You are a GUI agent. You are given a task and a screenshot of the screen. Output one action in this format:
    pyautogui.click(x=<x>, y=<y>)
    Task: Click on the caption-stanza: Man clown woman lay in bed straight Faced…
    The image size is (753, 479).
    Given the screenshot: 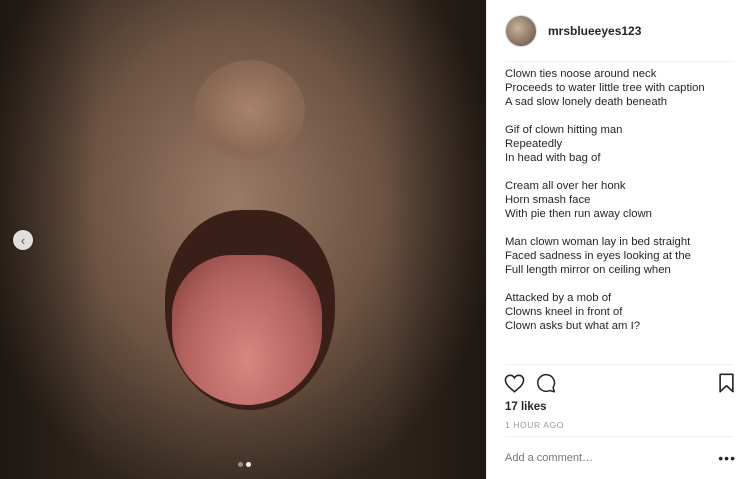 What is the action you would take?
    pyautogui.click(x=622, y=256)
    